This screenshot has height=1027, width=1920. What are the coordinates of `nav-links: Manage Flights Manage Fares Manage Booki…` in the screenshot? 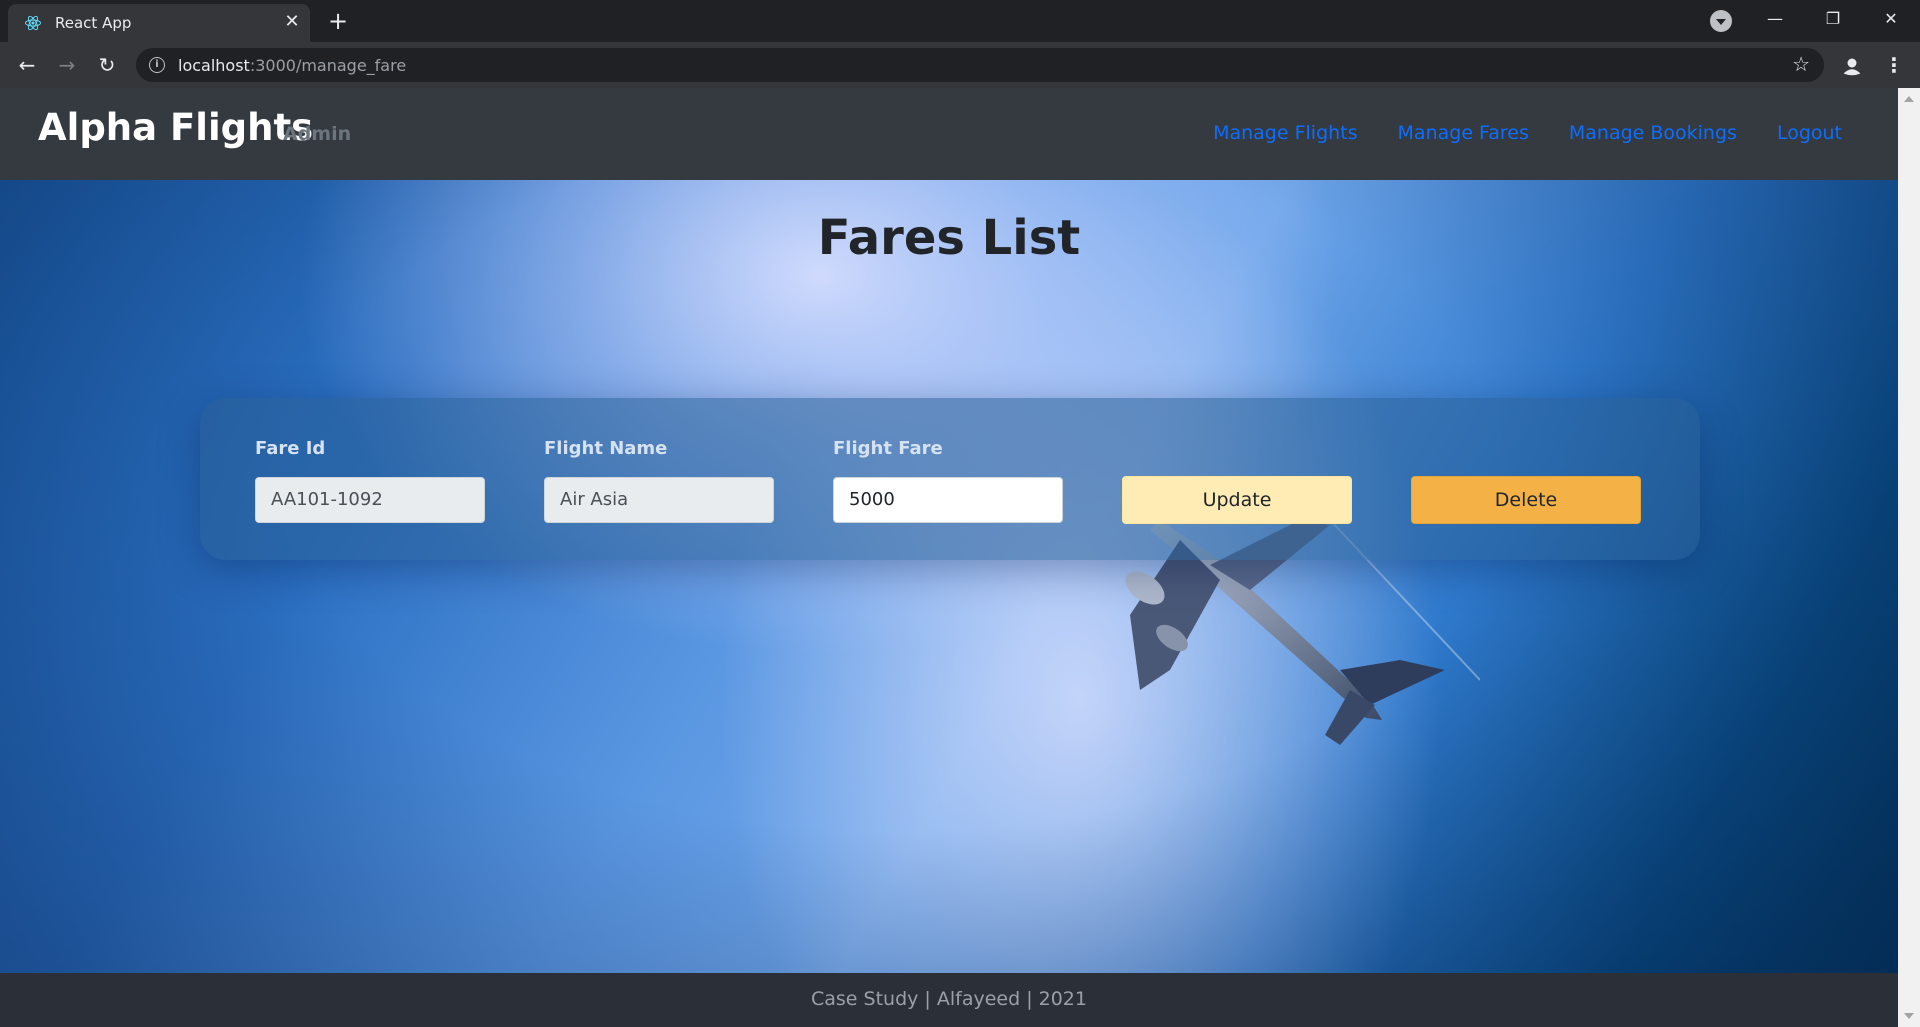 It's located at (1527, 133).